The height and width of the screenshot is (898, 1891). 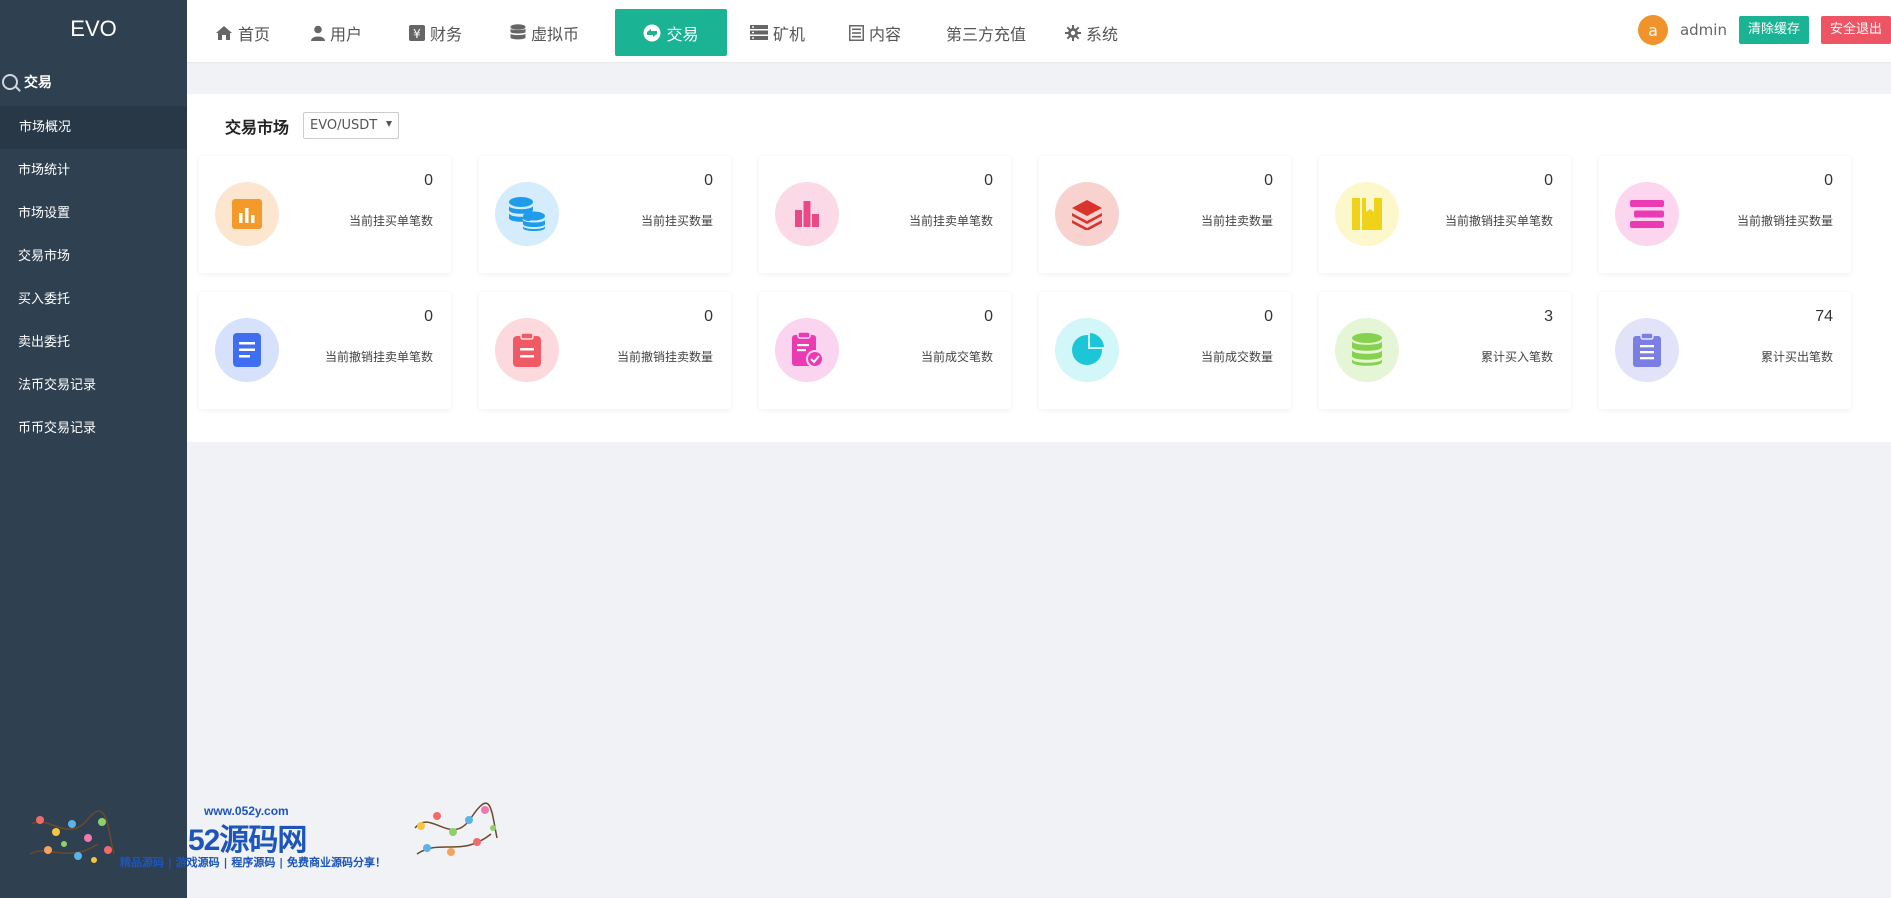 I want to click on market-select: EVO/USDT, so click(x=351, y=125).